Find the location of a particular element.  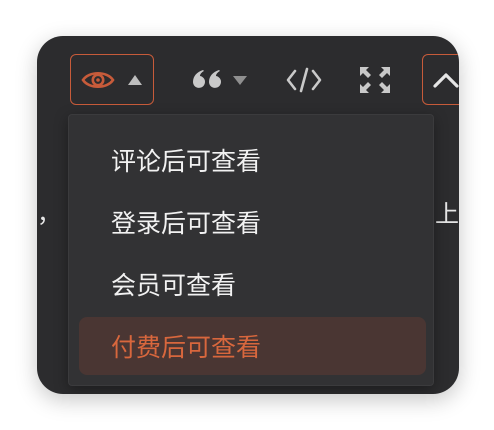

quote-button is located at coordinates (219, 80).